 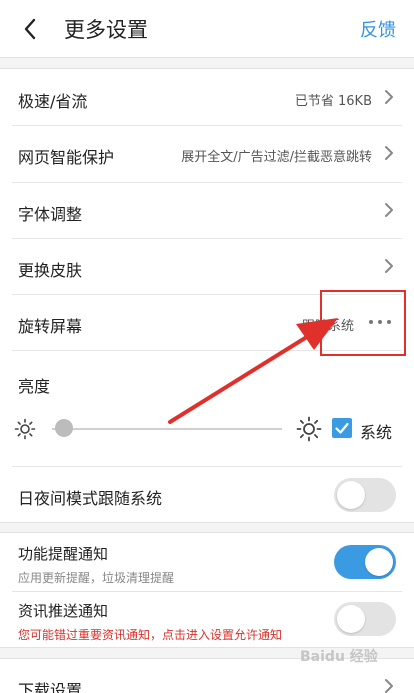 I want to click on annotation-arrow-icon, so click(x=253, y=371).